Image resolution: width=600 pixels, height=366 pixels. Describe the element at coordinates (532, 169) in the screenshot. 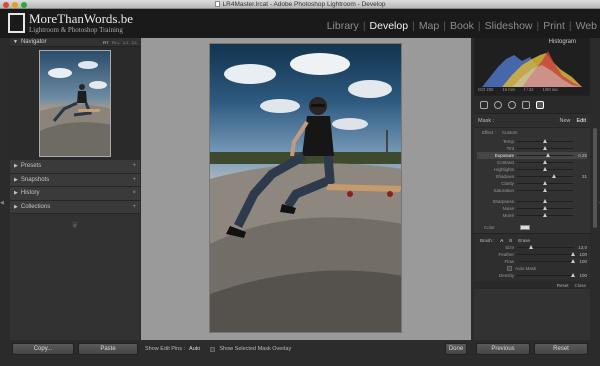

I see `slider-highlights: Highlights` at that location.